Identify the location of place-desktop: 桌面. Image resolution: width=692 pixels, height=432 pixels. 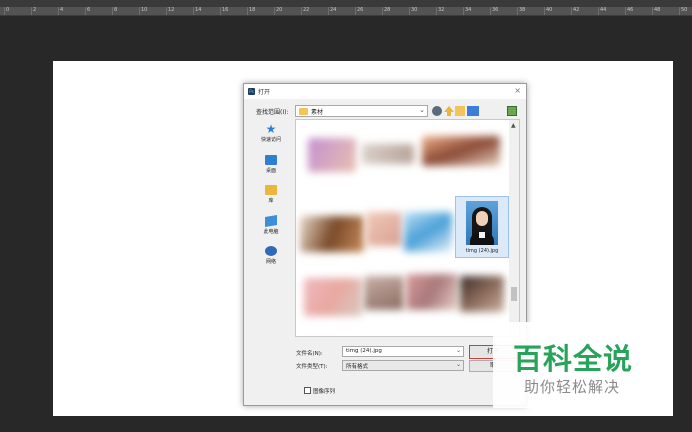
(271, 164).